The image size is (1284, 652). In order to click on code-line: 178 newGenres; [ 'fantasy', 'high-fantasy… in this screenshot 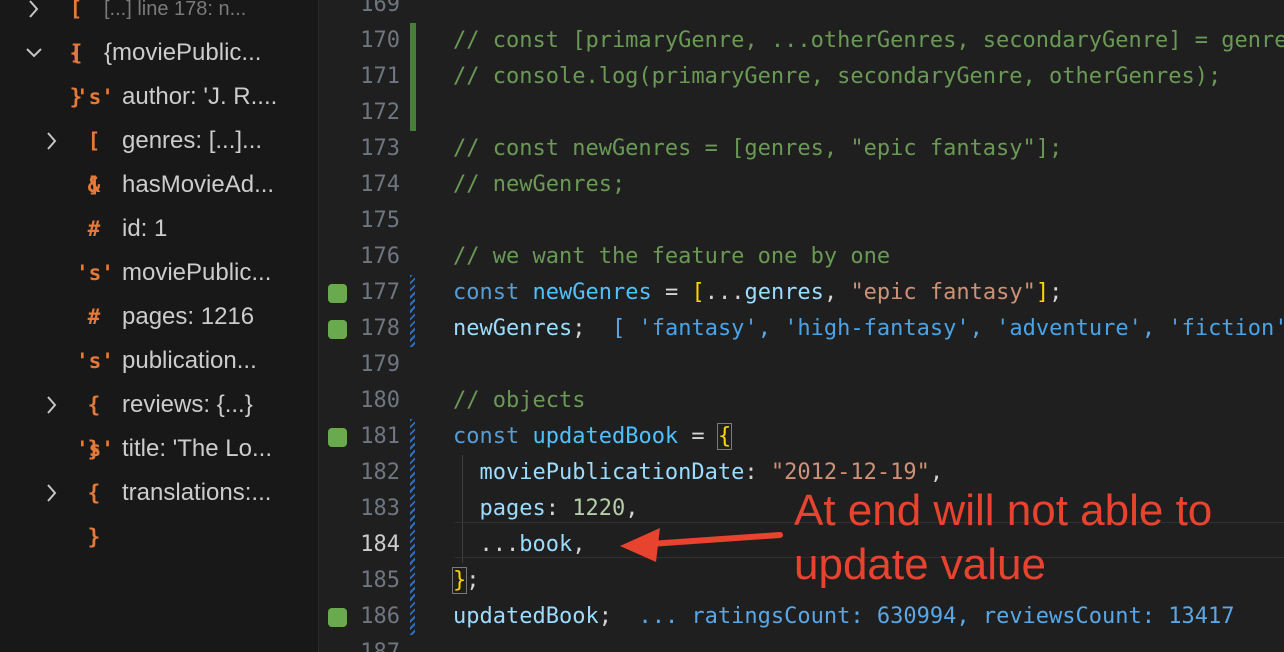, I will do `click(801, 329)`.